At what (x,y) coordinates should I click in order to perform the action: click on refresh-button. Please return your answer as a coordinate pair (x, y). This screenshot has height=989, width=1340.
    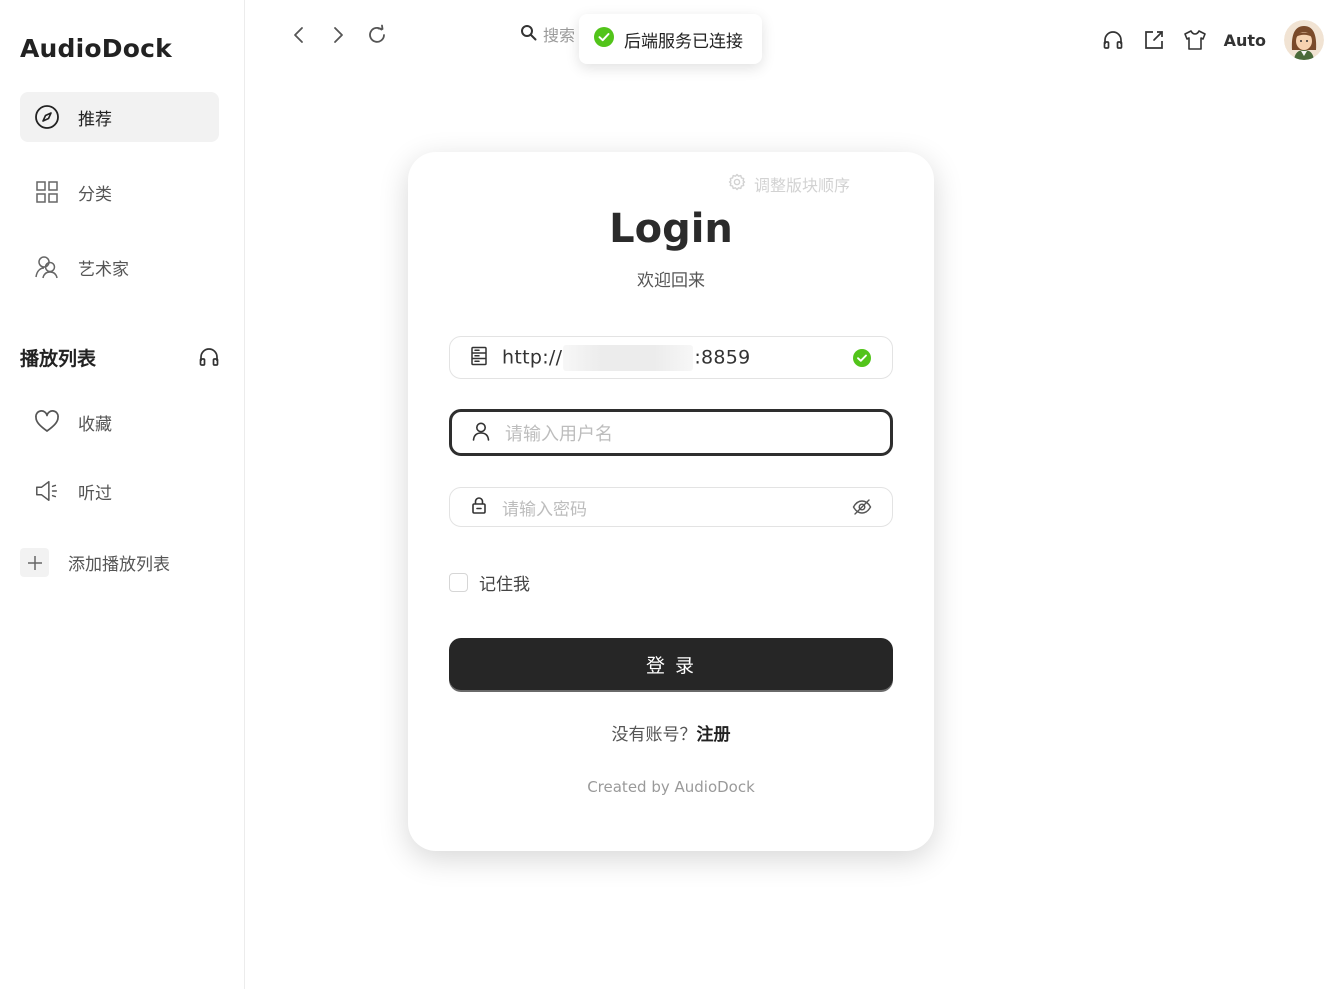
    Looking at the image, I should click on (377, 35).